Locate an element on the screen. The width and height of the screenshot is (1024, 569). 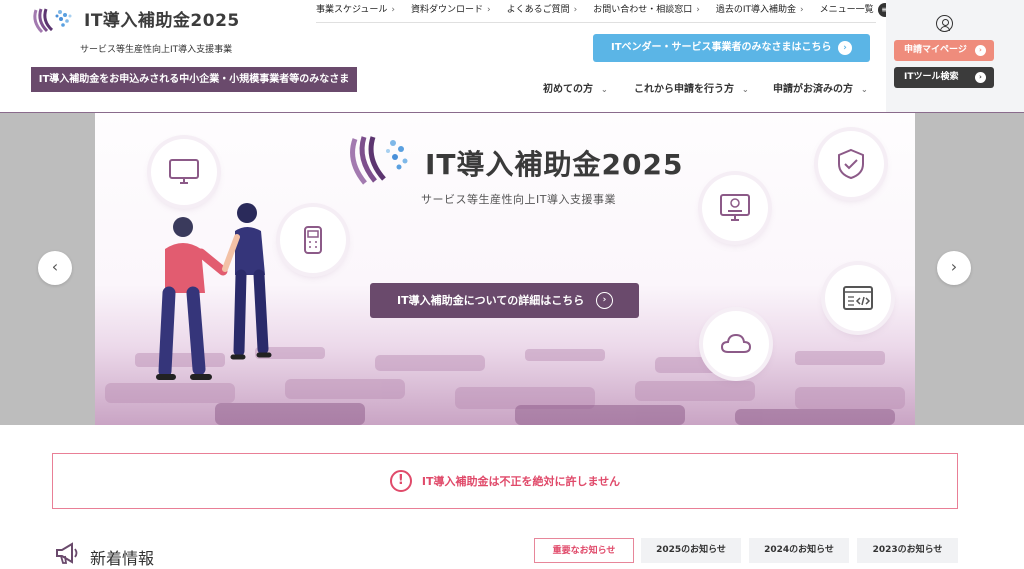
top-link-download: 資料ダウンロード › is located at coordinates (451, 9).